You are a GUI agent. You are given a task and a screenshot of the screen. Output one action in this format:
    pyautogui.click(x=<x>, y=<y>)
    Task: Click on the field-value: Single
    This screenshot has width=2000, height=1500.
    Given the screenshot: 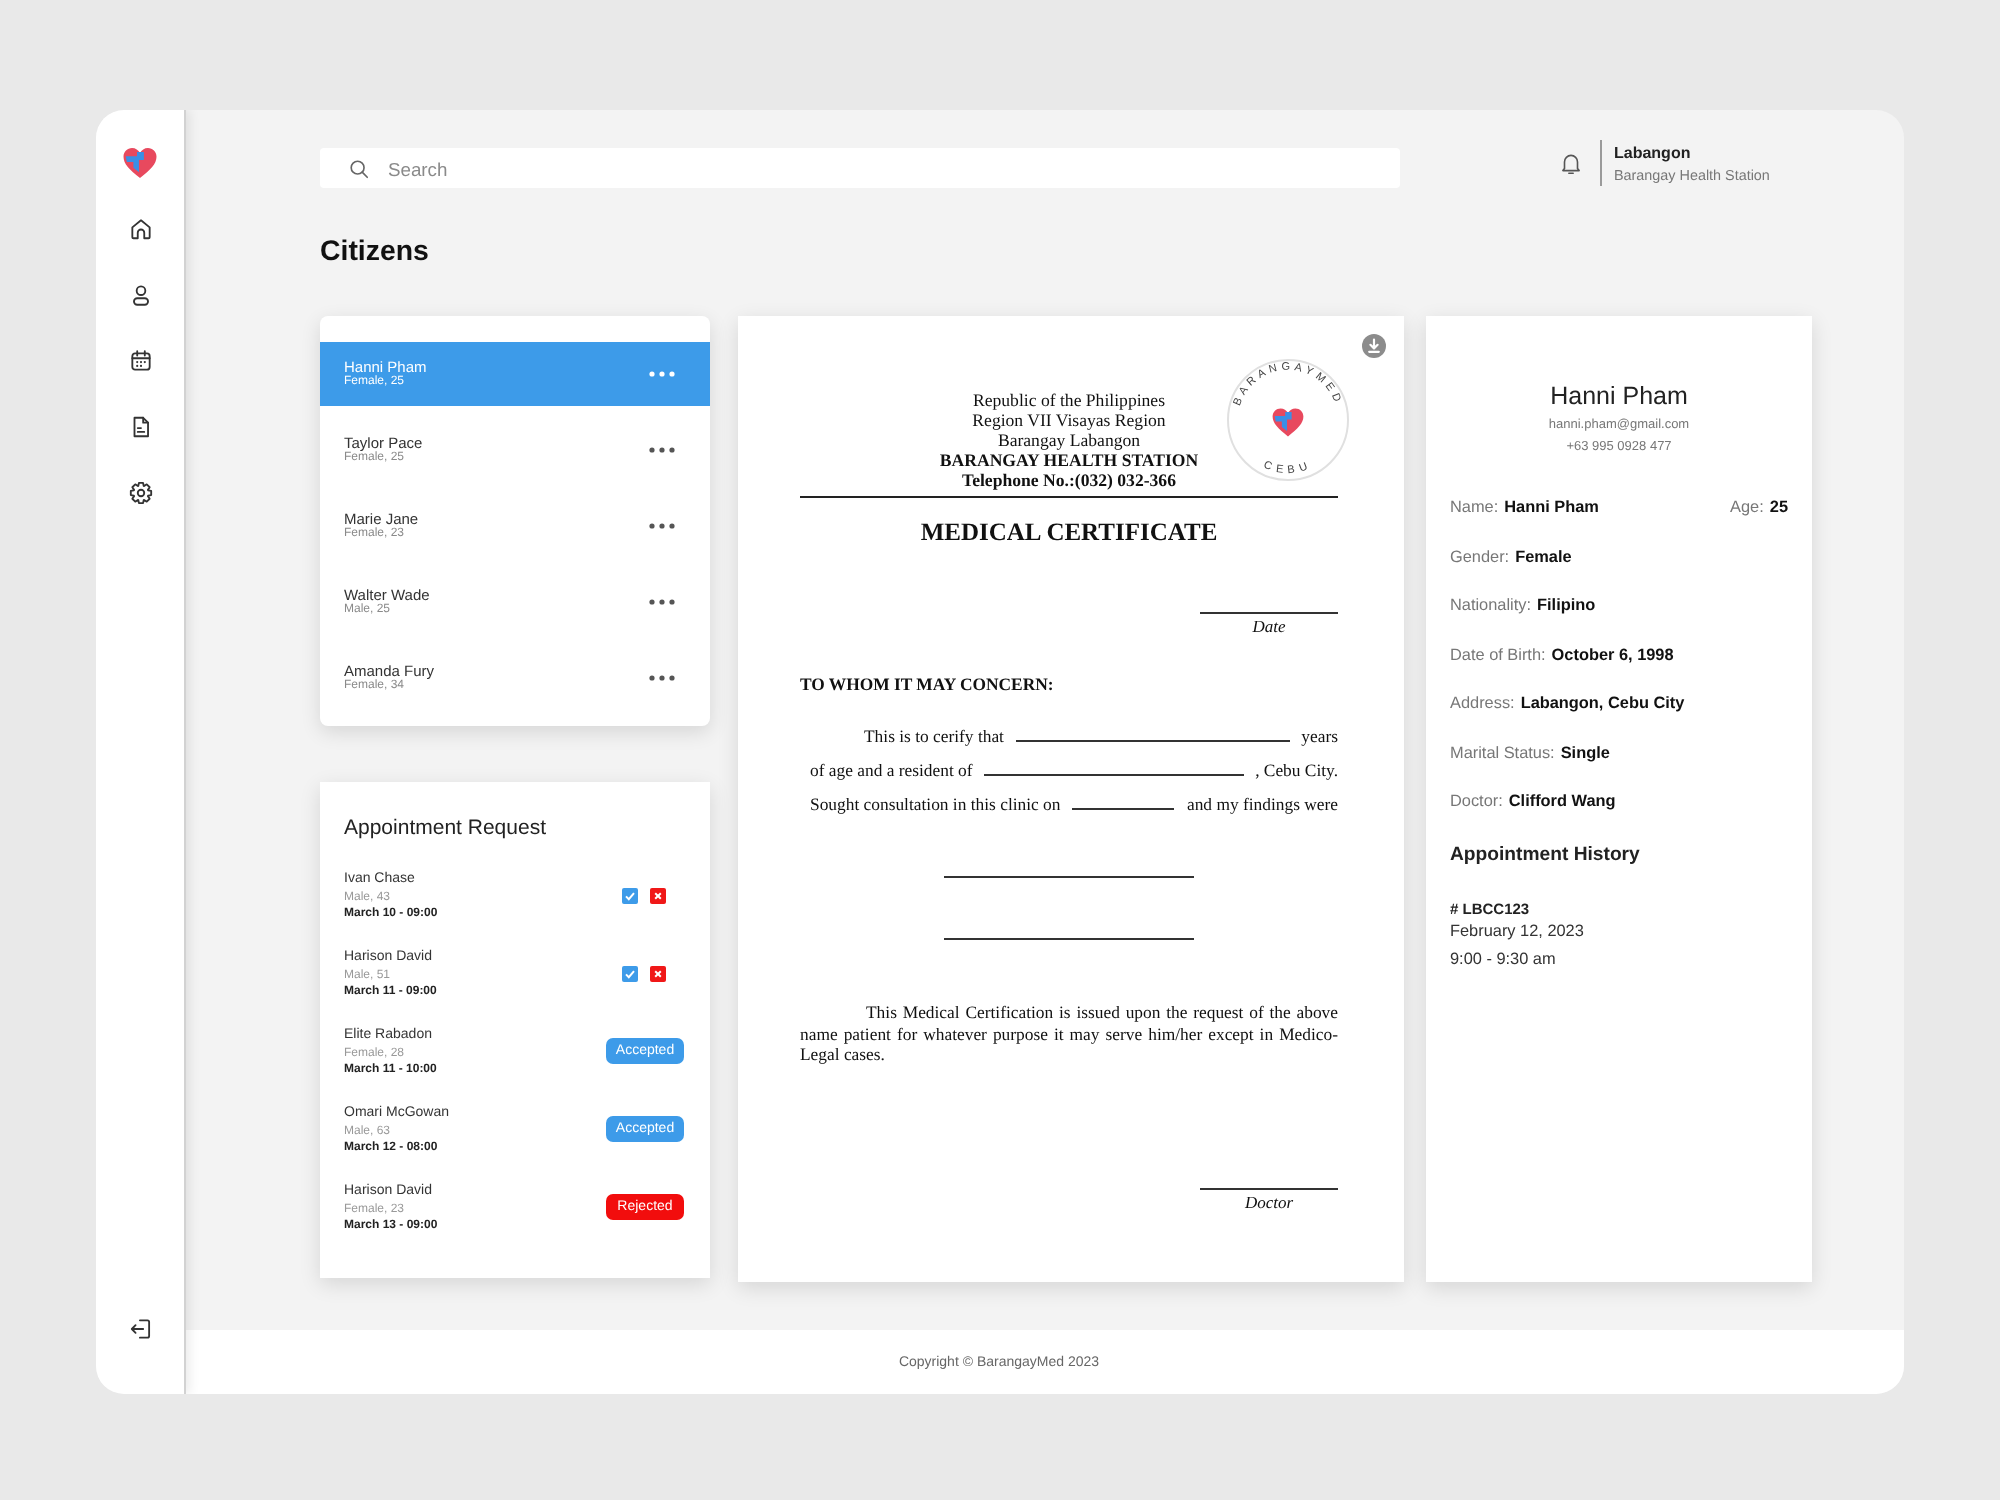 What is the action you would take?
    pyautogui.click(x=1585, y=752)
    